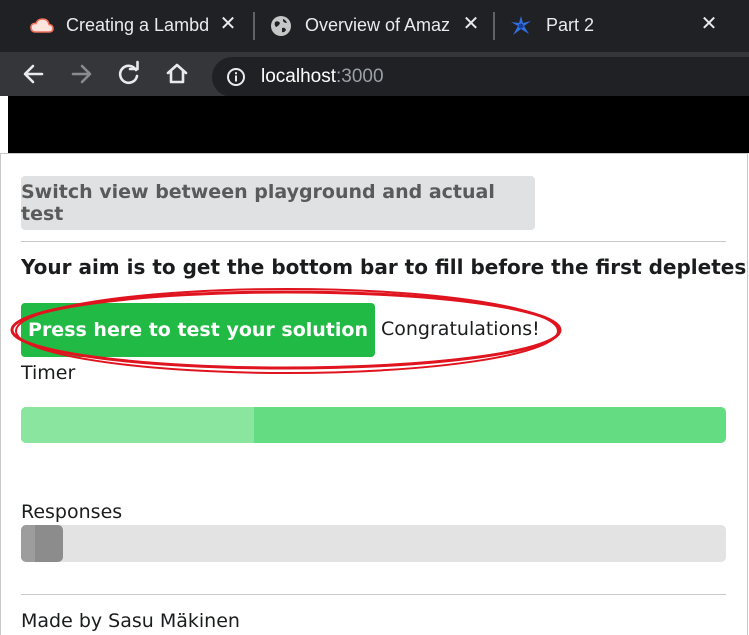  I want to click on timer-progress-fill, so click(137, 425).